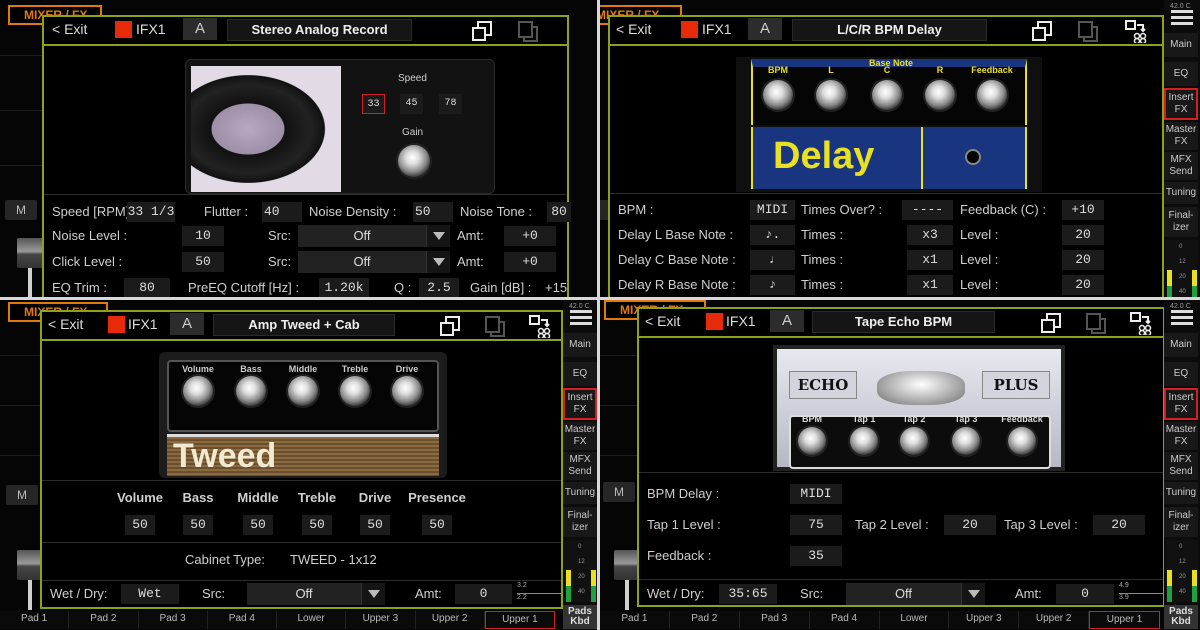  What do you see at coordinates (414, 161) in the screenshot?
I see `gain-knob` at bounding box center [414, 161].